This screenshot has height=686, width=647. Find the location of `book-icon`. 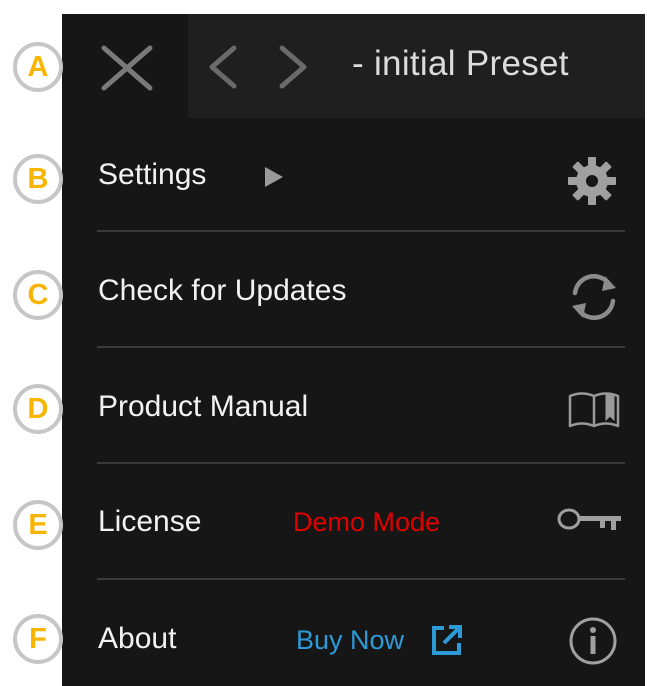

book-icon is located at coordinates (594, 410).